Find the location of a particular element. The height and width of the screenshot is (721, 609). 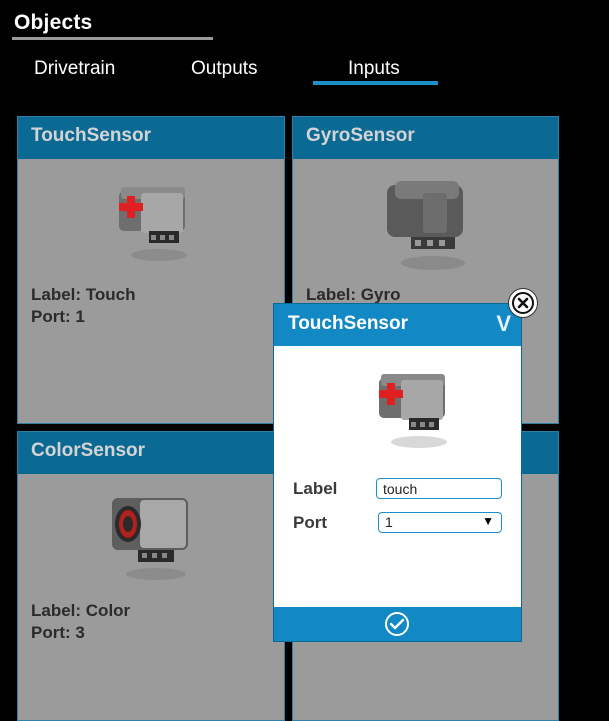

close-dialog-button is located at coordinates (523, 303).